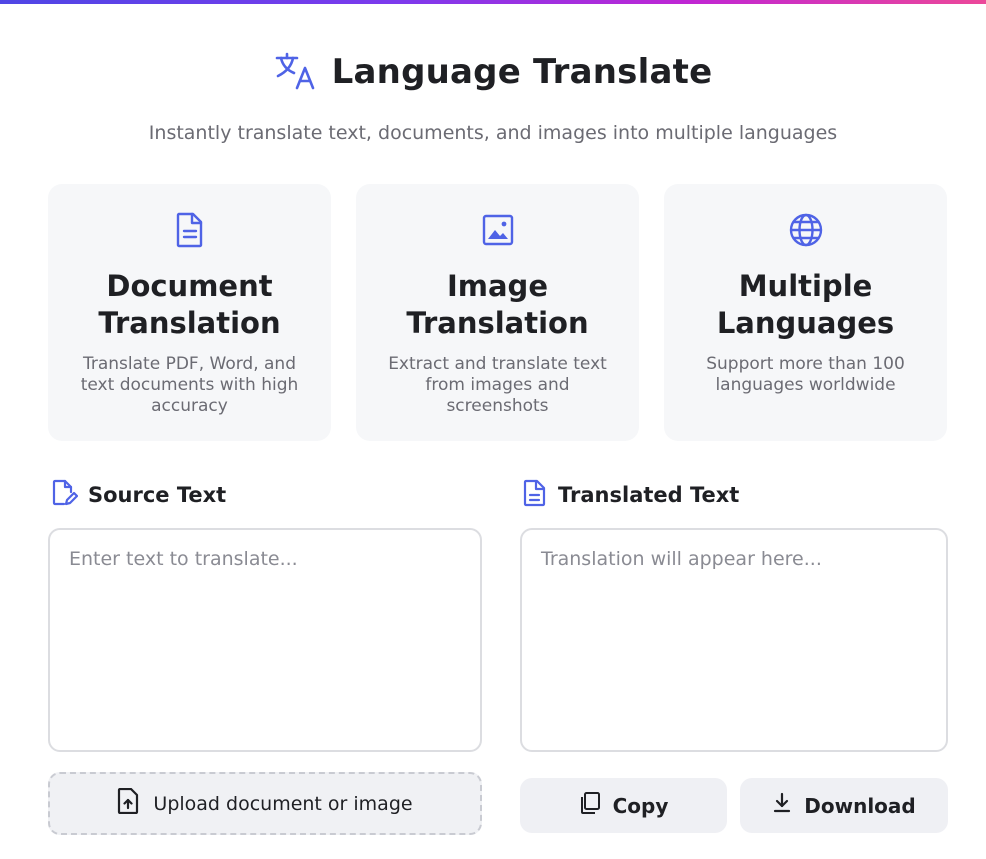 The image size is (986, 859). What do you see at coordinates (128, 803) in the screenshot?
I see `file-upload-icon` at bounding box center [128, 803].